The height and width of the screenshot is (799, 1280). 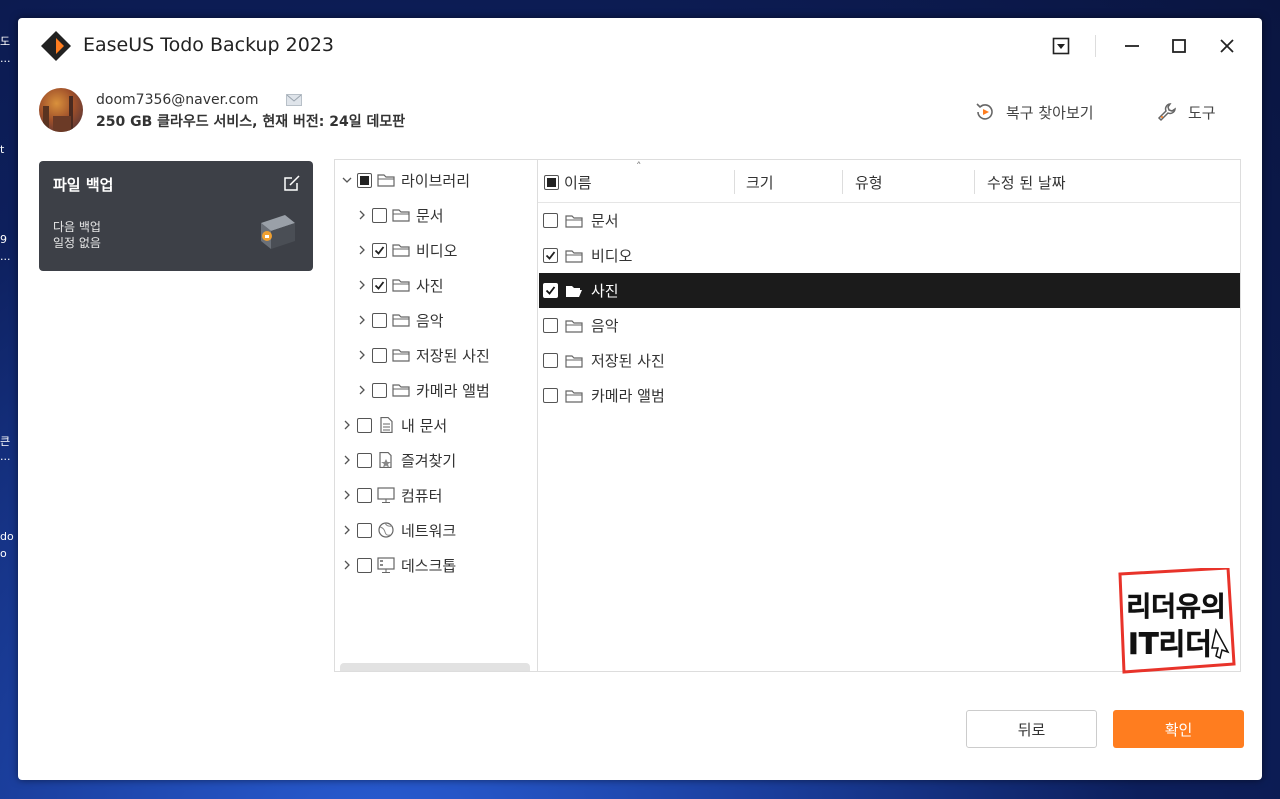 I want to click on row-name: 카메라 앨범, so click(x=628, y=396).